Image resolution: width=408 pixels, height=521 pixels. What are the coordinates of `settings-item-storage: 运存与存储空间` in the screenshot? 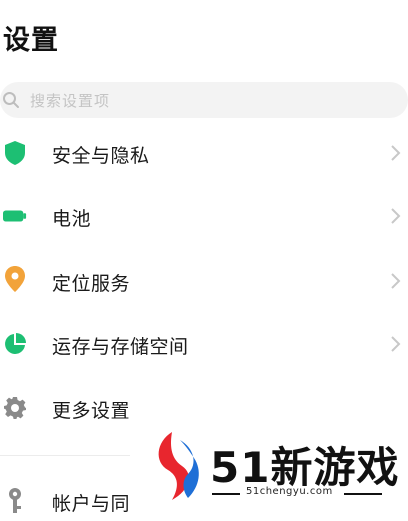 It's located at (204, 344).